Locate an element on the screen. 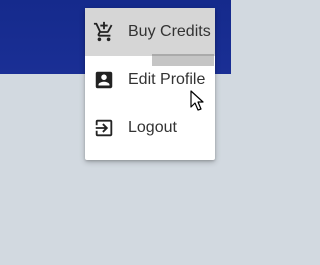 Image resolution: width=320 pixels, height=265 pixels. exit-to-app-icon is located at coordinates (104, 128).